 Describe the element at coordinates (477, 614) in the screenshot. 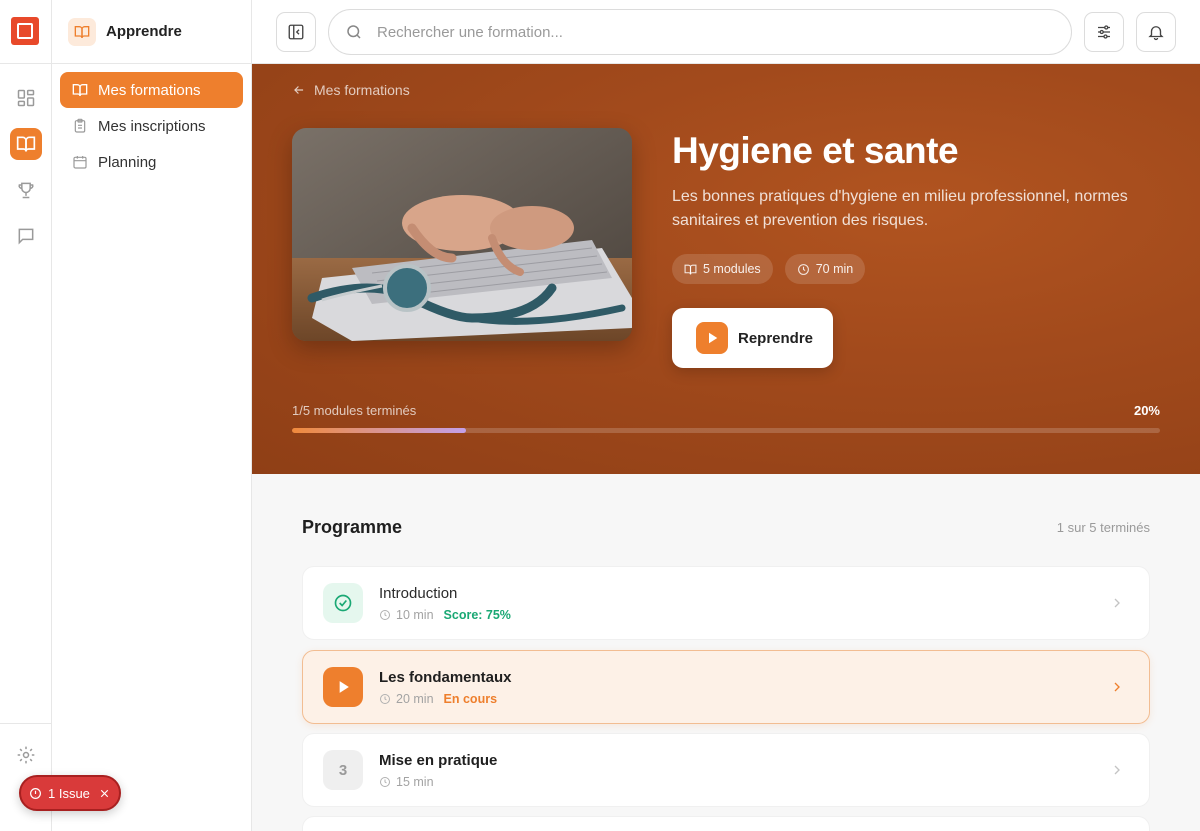

I see `module-score: Score: 75%` at that location.